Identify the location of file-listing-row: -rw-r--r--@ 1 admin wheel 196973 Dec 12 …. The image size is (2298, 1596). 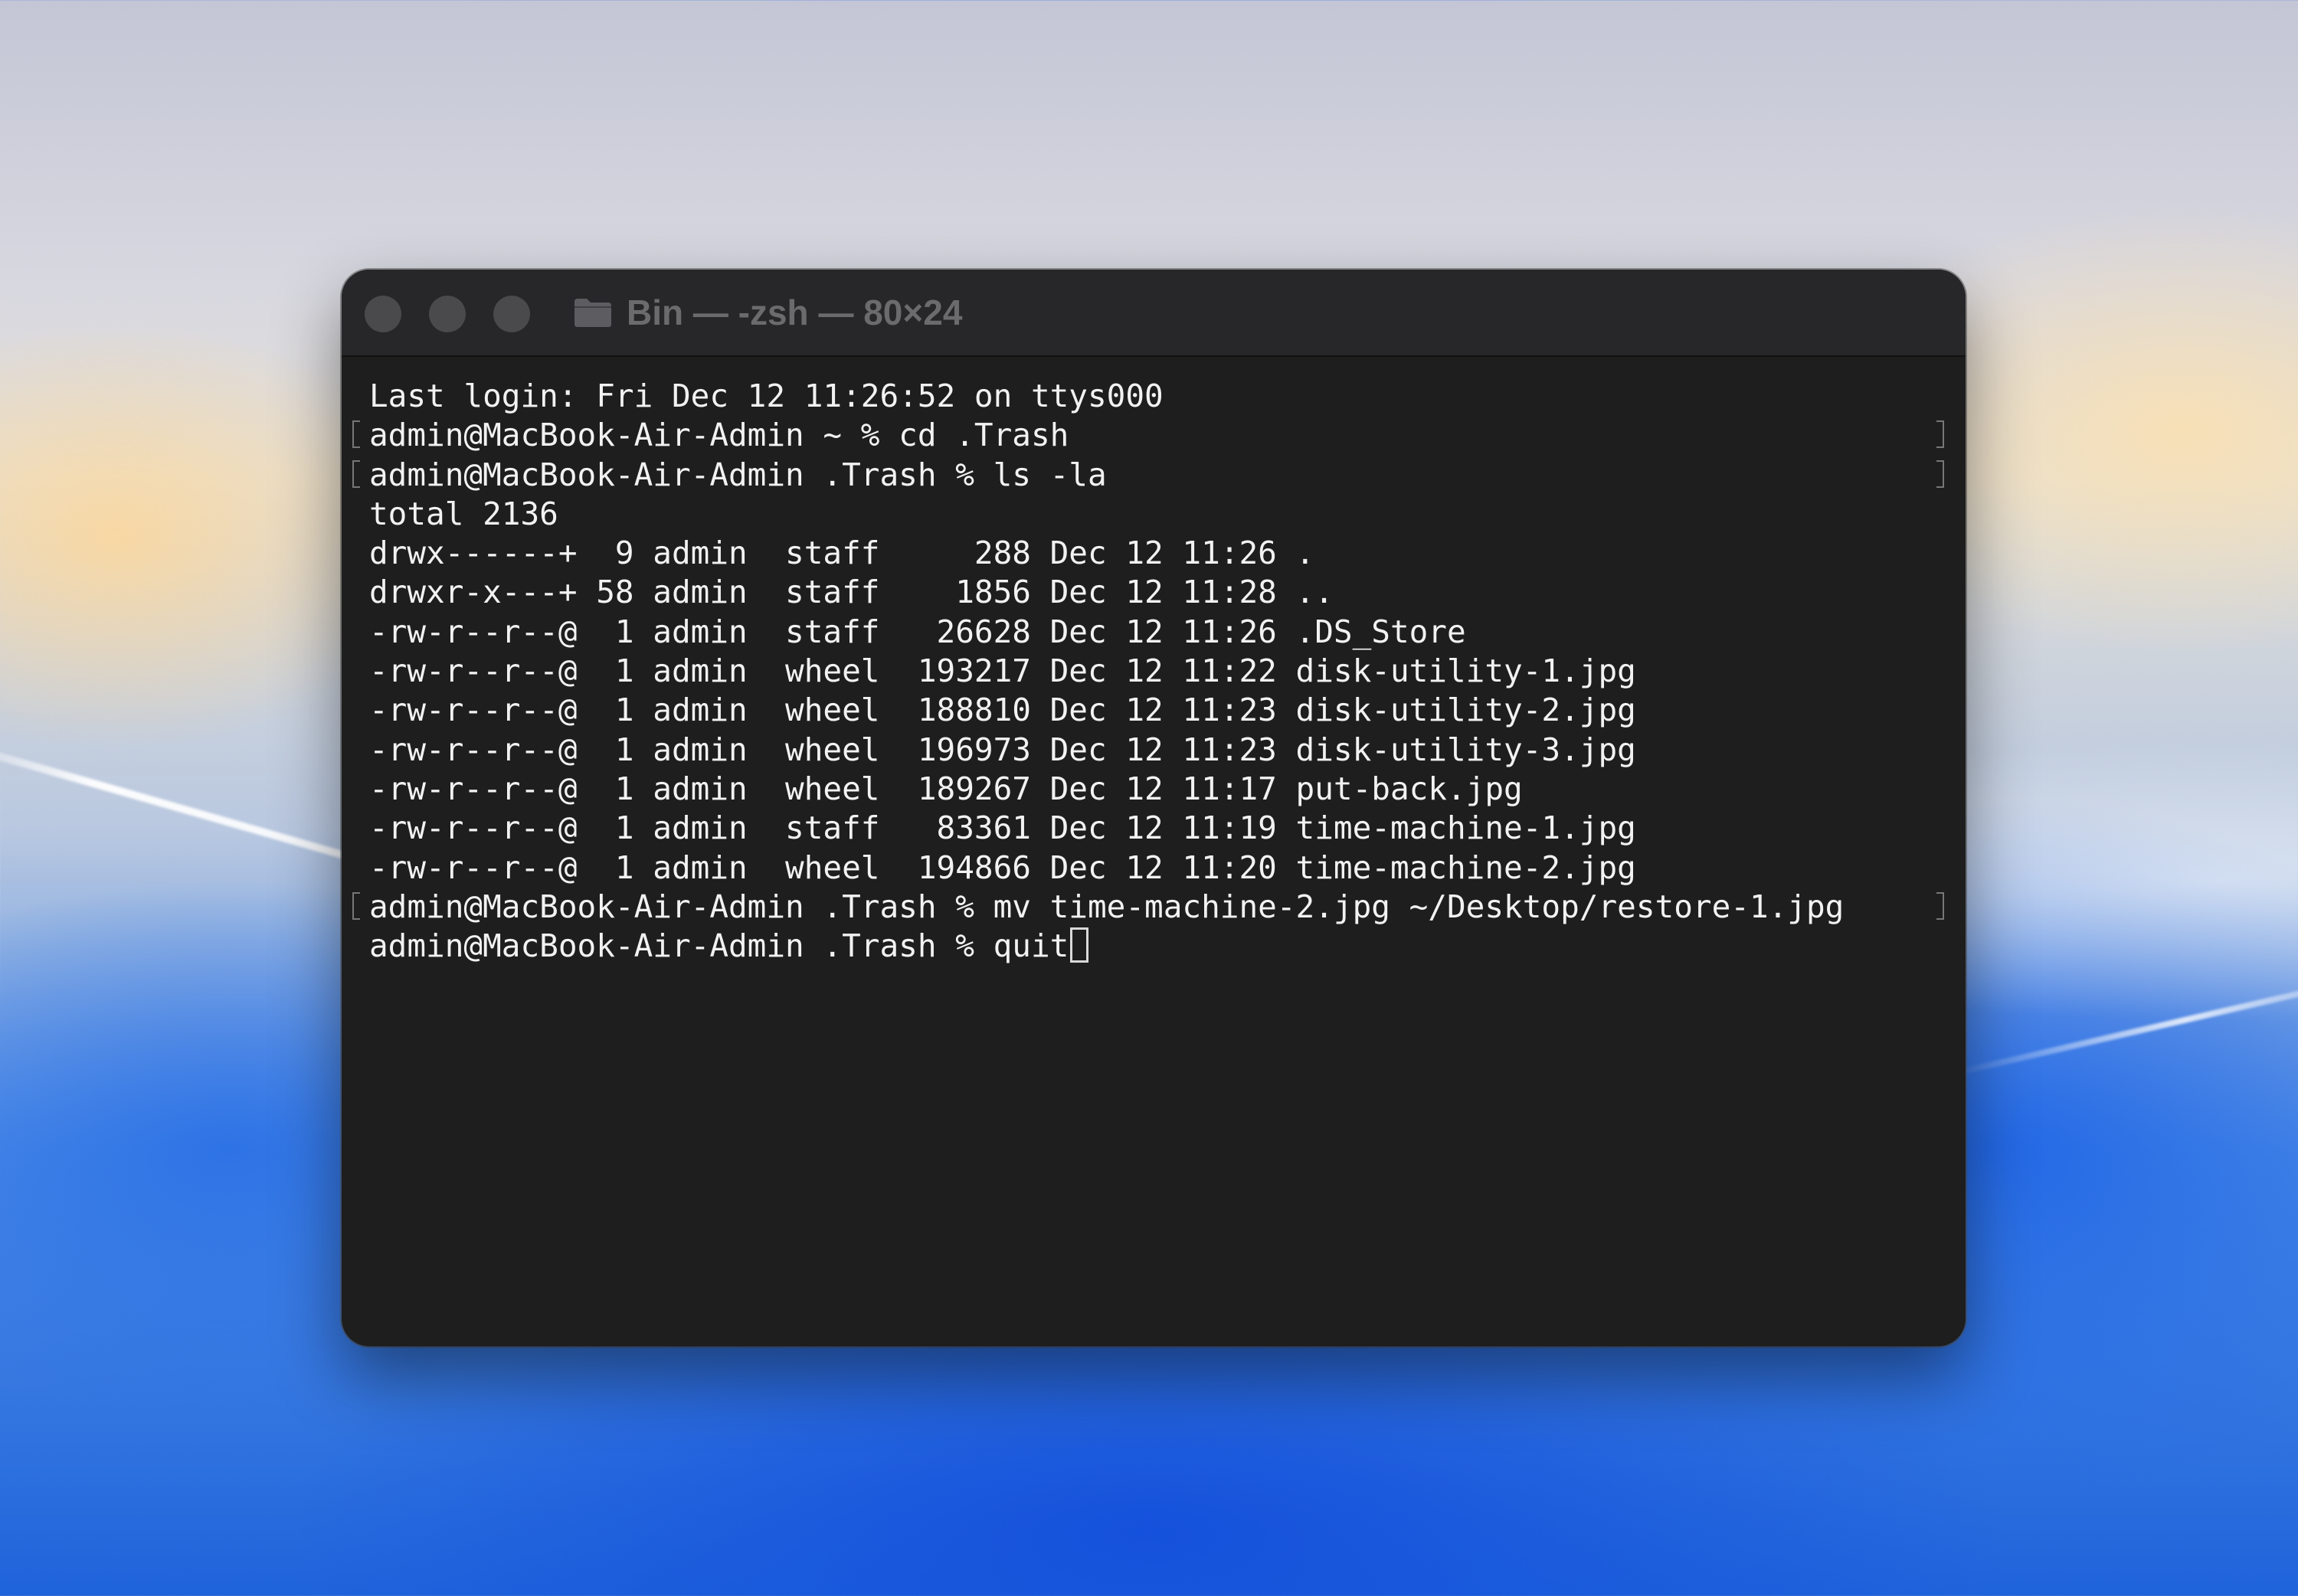
(1003, 750).